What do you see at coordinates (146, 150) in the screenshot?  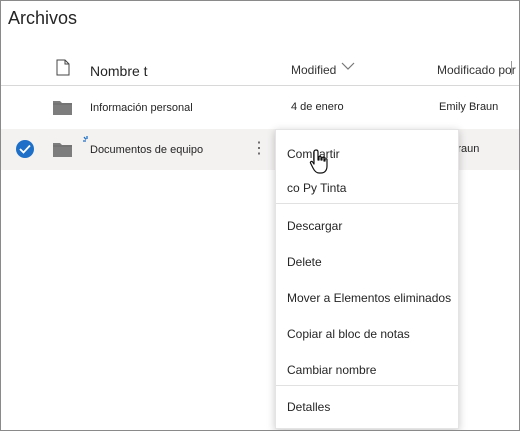 I see `item-name: Documentos de equipo` at bounding box center [146, 150].